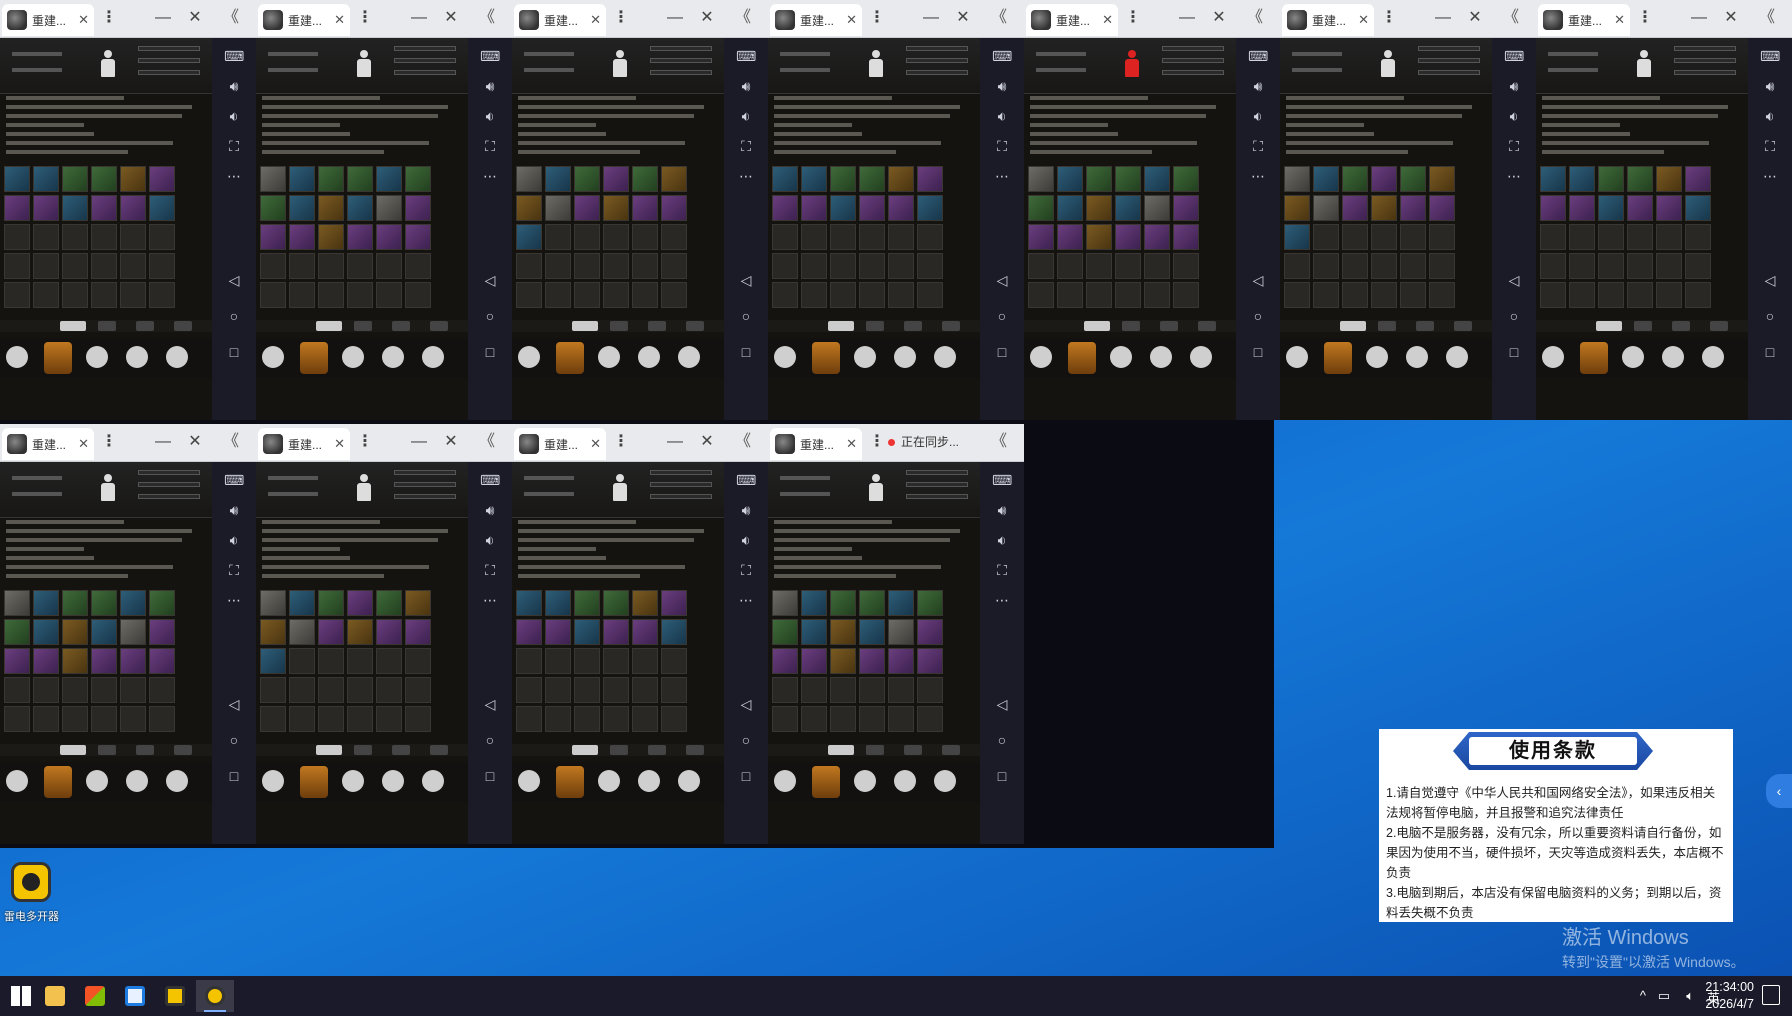  Describe the element at coordinates (1713, 357) in the screenshot. I see `shop-cart-icon` at that location.